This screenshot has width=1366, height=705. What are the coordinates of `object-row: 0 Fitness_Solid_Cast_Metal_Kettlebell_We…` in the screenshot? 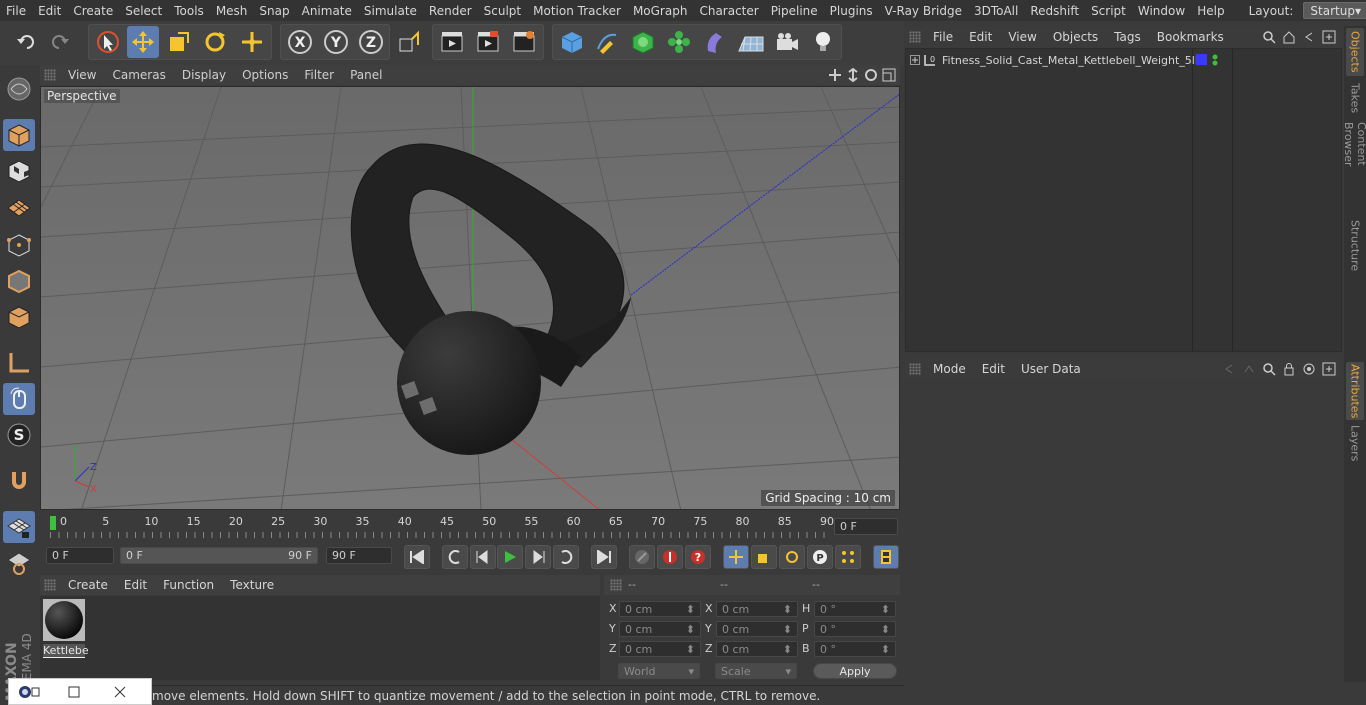 It's located at (1124, 60).